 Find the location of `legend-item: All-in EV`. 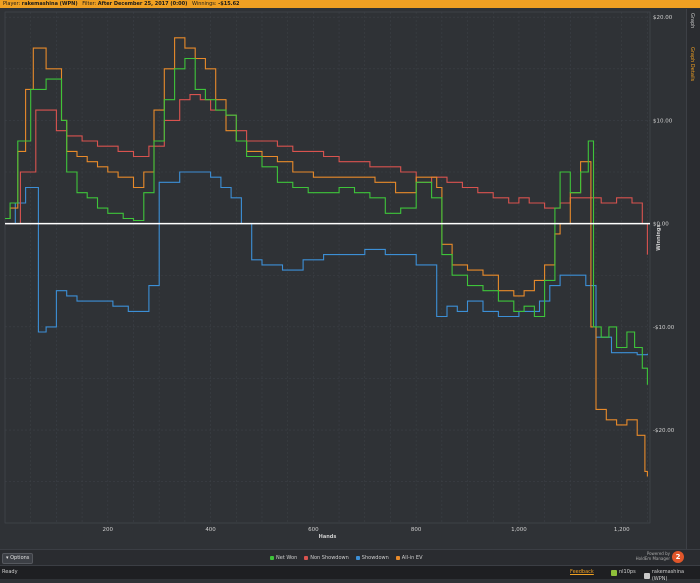

legend-item: All-in EV is located at coordinates (409, 558).